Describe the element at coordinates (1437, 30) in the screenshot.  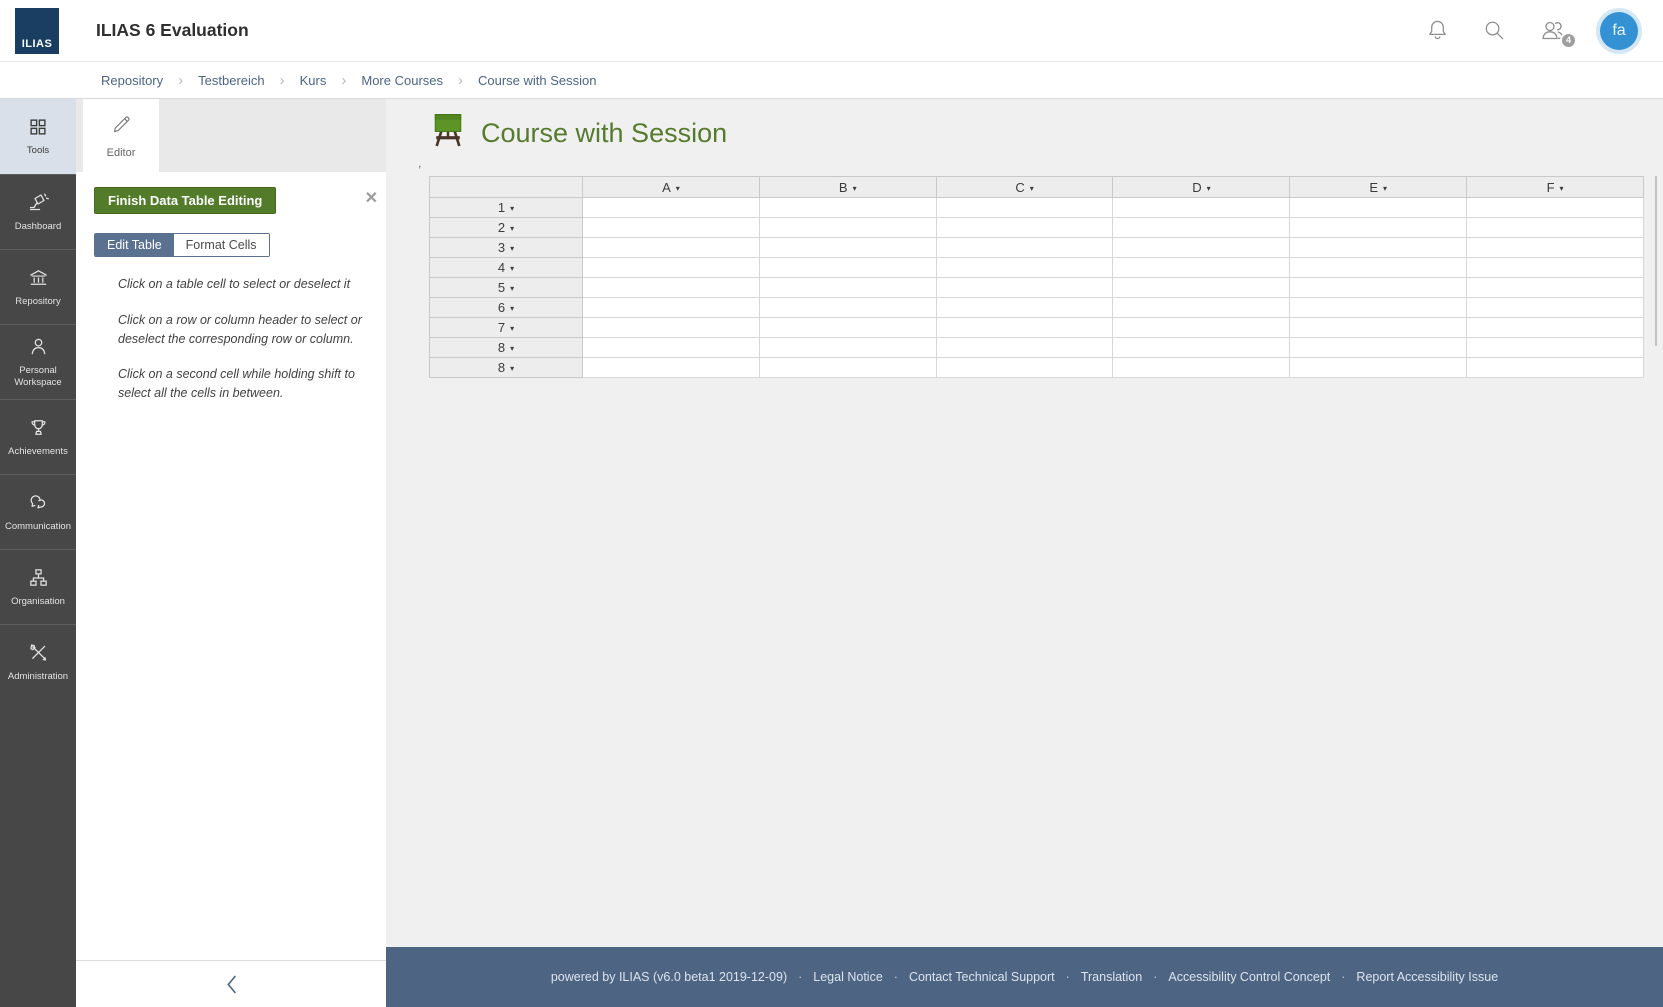
I see `bell-icon` at that location.